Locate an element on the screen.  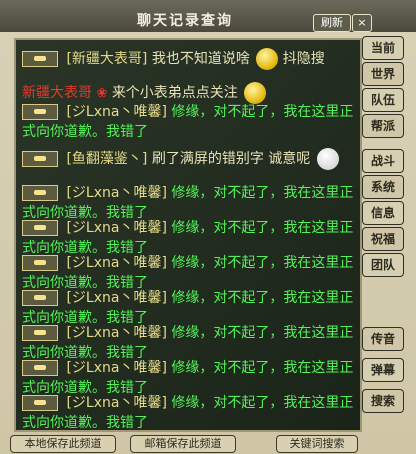
bottom-button-bar: 本地保存此频道 邮箱保存此频道 关键词搜索 is located at coordinates (208, 442).